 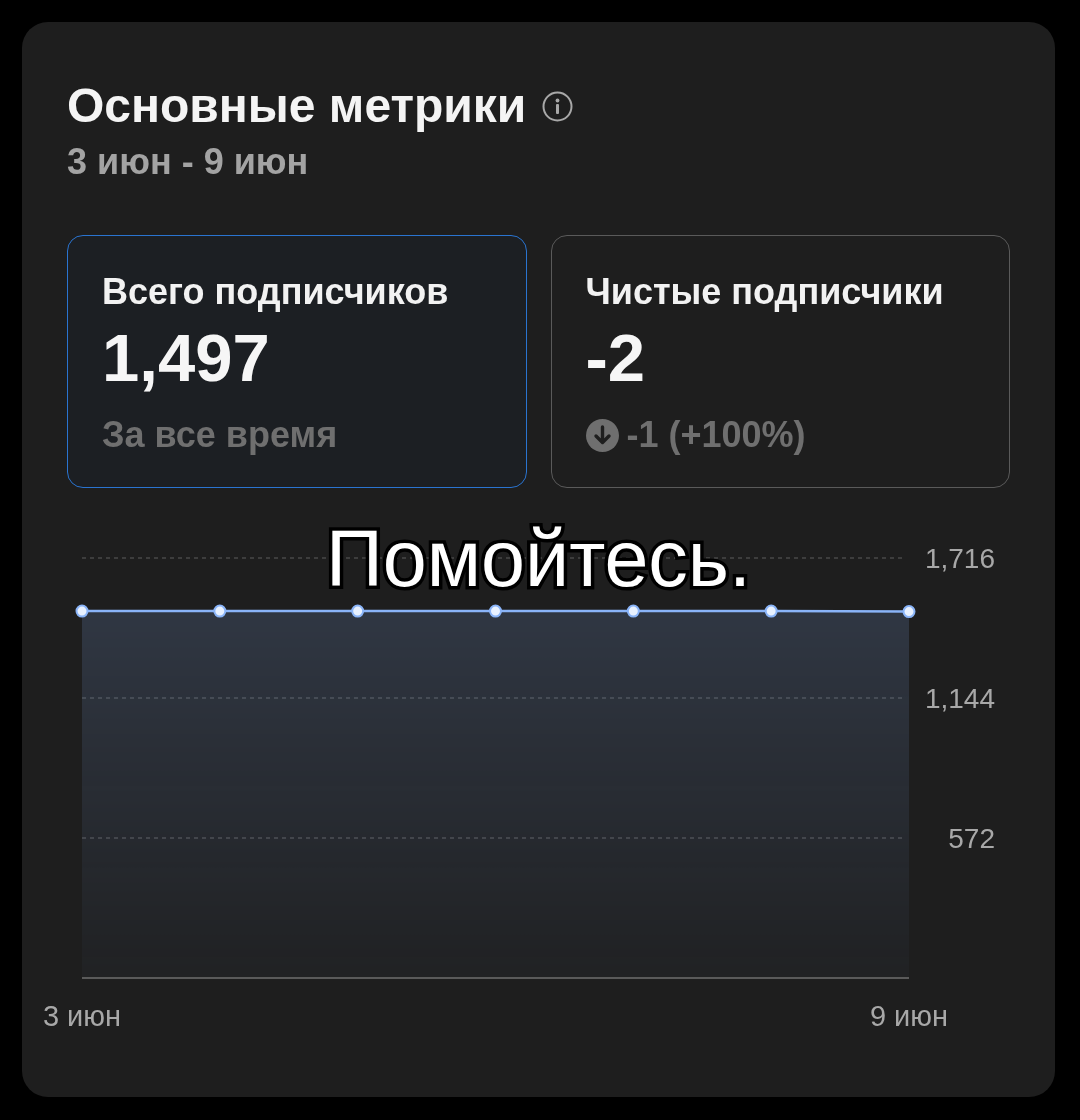 I want to click on axis-label: 9 июн, so click(x=909, y=1016).